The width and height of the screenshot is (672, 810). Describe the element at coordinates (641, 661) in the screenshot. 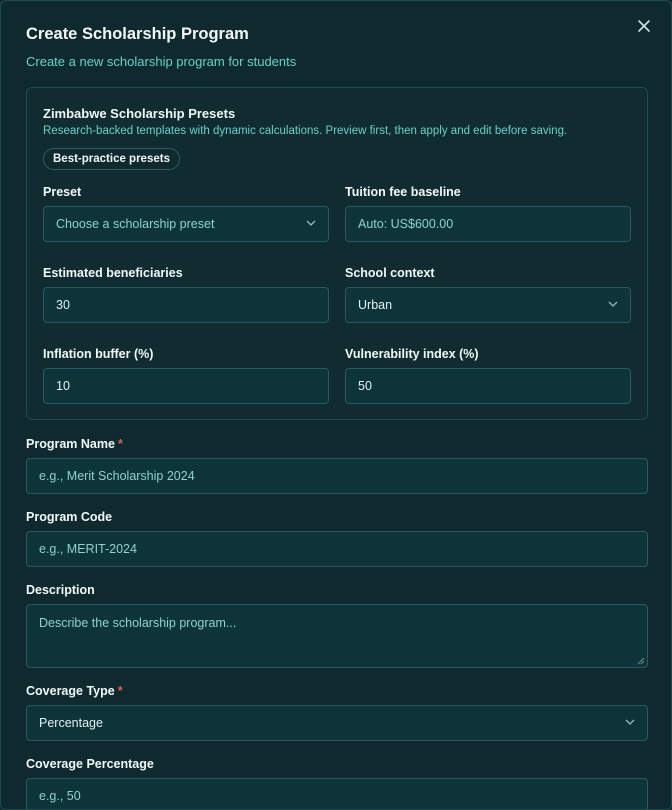

I see `resize-handle-icon` at that location.